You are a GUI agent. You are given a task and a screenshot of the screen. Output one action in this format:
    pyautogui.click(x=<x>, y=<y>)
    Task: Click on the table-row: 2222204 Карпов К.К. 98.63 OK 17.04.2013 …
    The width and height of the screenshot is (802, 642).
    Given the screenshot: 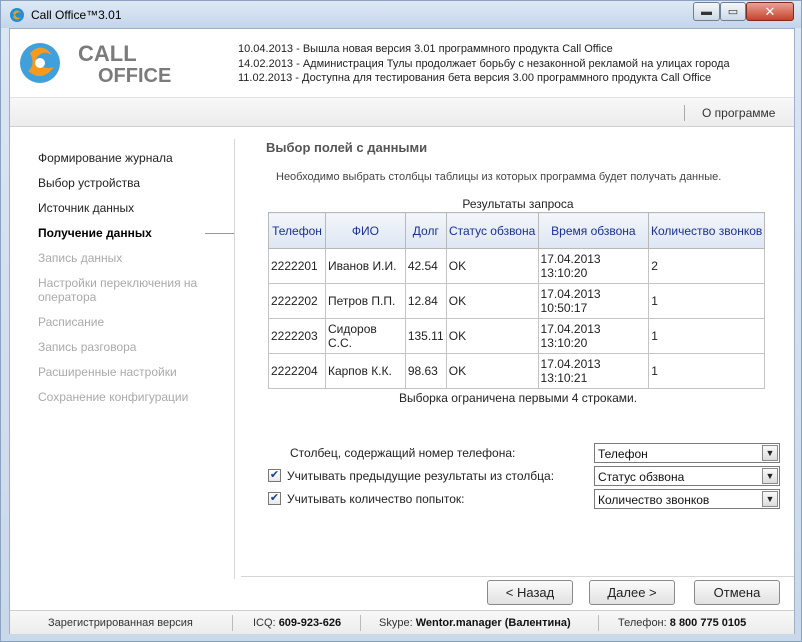 What is the action you would take?
    pyautogui.click(x=516, y=371)
    